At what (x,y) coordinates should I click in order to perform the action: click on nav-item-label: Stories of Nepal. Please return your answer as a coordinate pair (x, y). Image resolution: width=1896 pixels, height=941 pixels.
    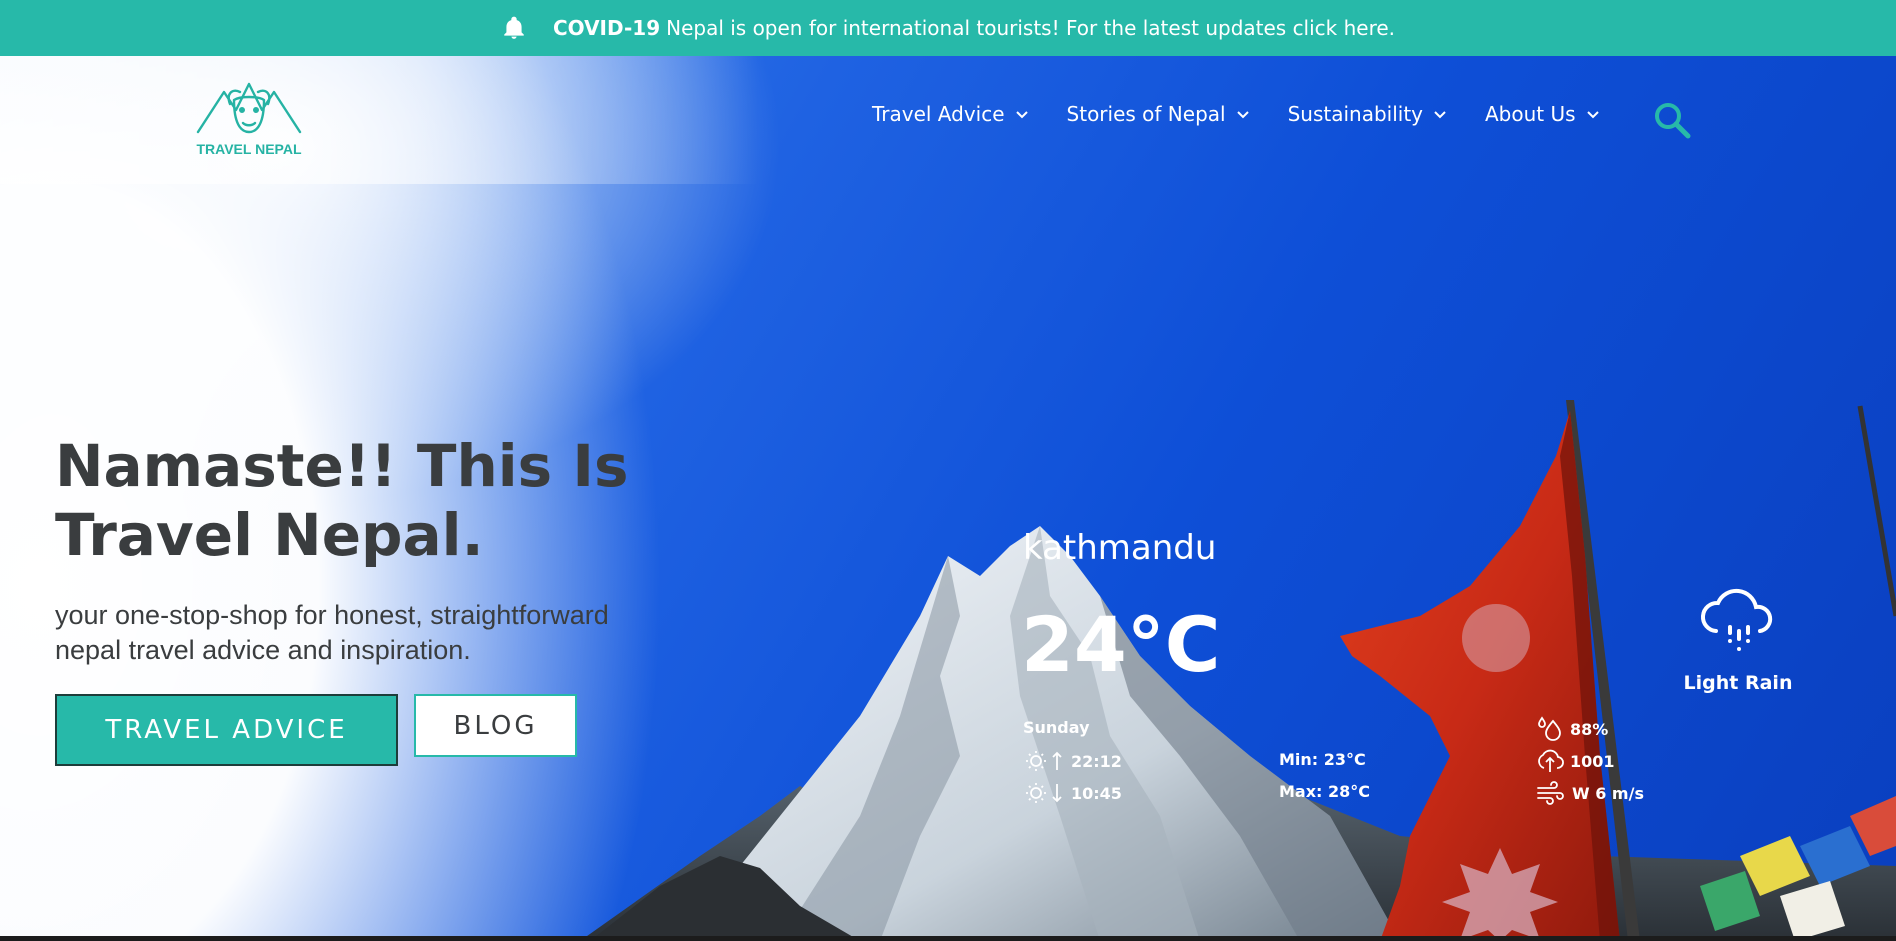
    Looking at the image, I should click on (1146, 114).